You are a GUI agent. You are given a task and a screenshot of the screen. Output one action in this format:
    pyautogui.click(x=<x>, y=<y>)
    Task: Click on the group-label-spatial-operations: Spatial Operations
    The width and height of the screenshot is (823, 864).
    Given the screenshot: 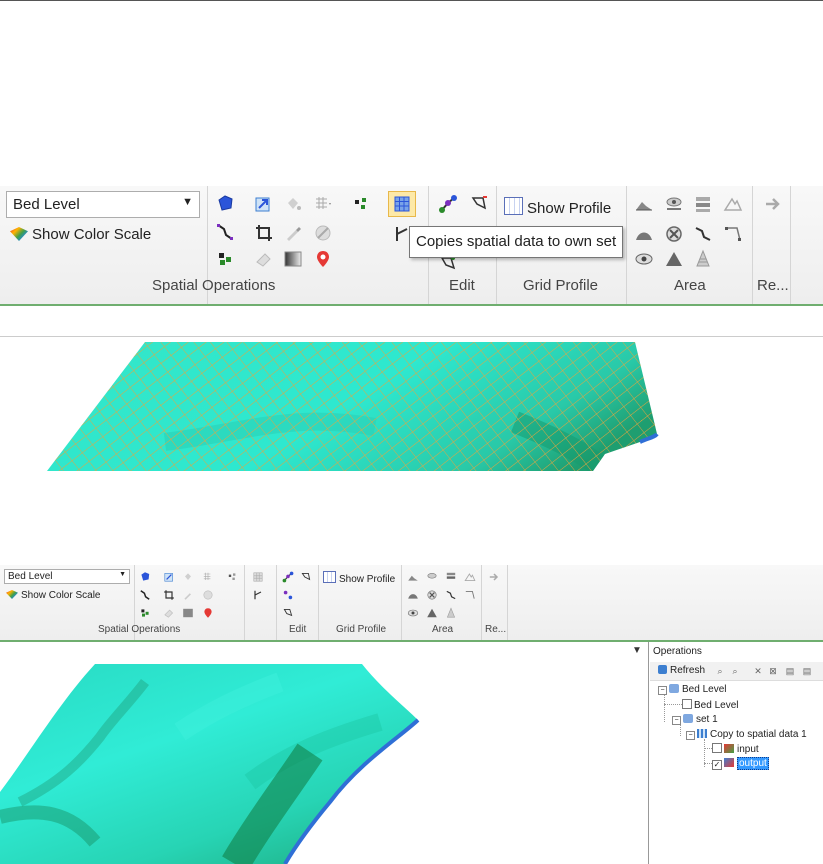 What is the action you would take?
    pyautogui.click(x=139, y=629)
    